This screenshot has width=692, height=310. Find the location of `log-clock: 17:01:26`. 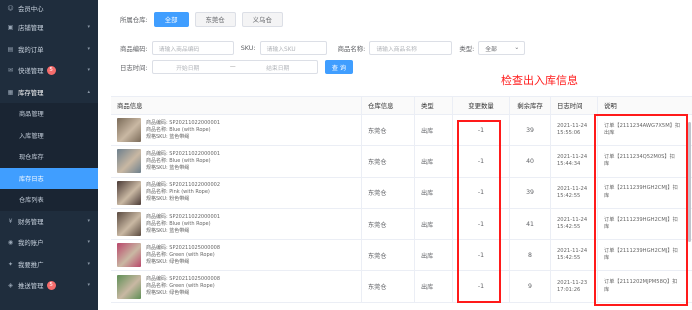

log-clock: 17:01:26 is located at coordinates (569, 289).